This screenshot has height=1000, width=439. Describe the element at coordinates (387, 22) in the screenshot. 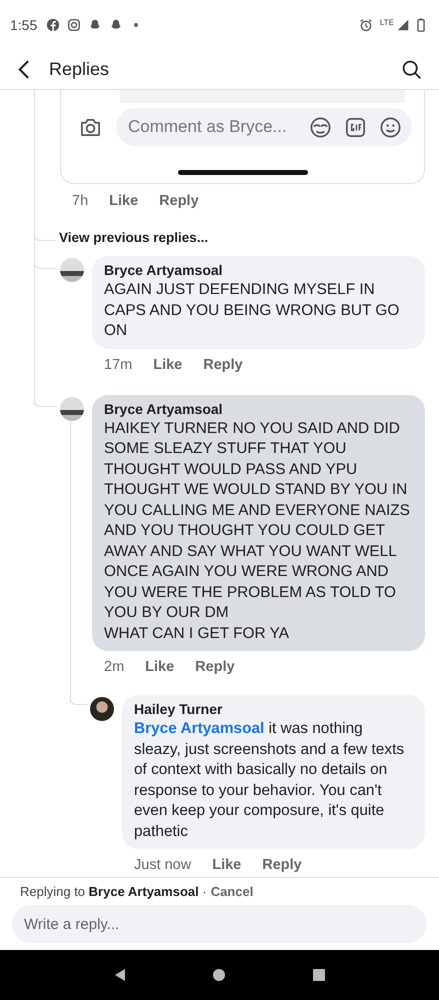

I see `network-label: LTE` at that location.